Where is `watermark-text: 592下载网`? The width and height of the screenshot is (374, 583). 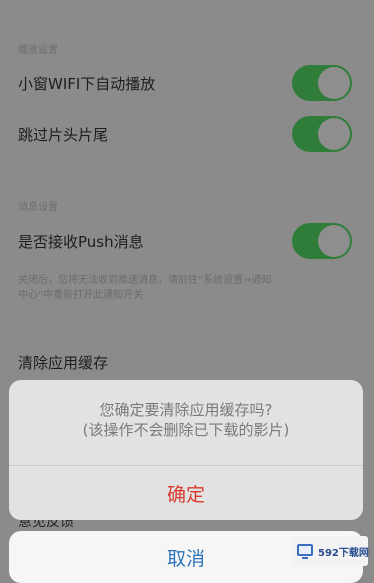 watermark-text: 592下载网 is located at coordinates (343, 553).